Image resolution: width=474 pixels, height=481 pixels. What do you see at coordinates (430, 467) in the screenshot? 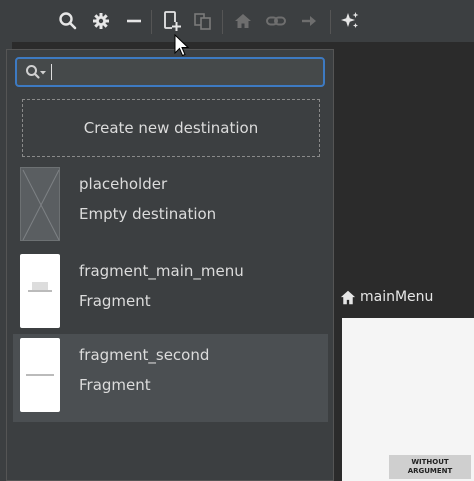
I see `without-argument-button: WITHOUT ARGUMENT` at bounding box center [430, 467].